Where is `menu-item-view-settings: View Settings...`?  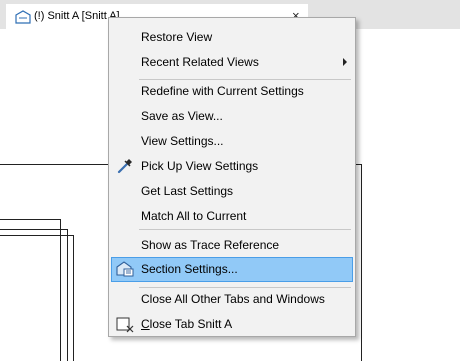
menu-item-view-settings: View Settings... is located at coordinates (232, 141).